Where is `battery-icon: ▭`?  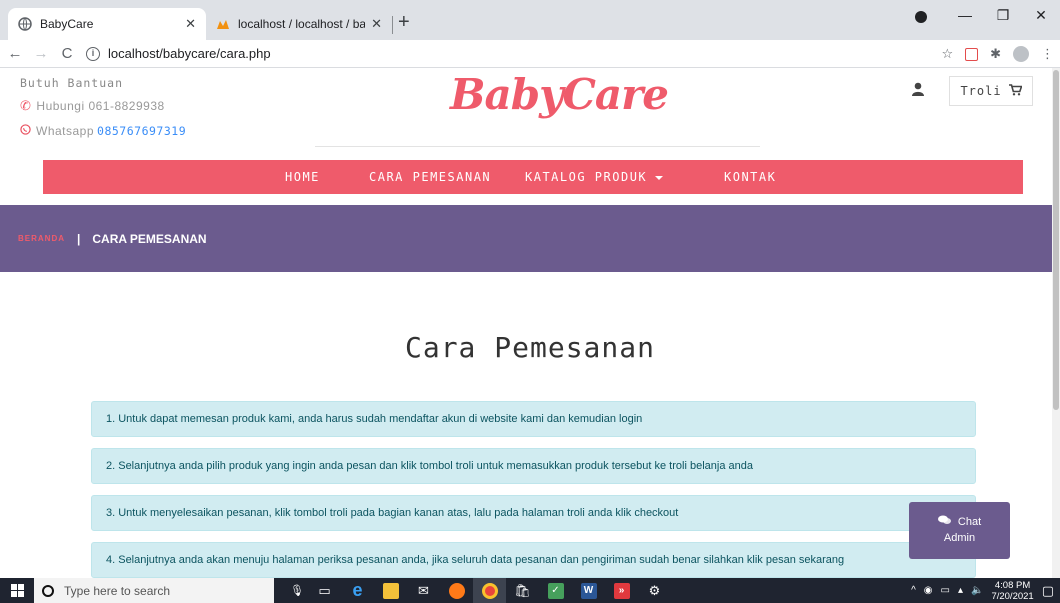
battery-icon: ▭ is located at coordinates (945, 590).